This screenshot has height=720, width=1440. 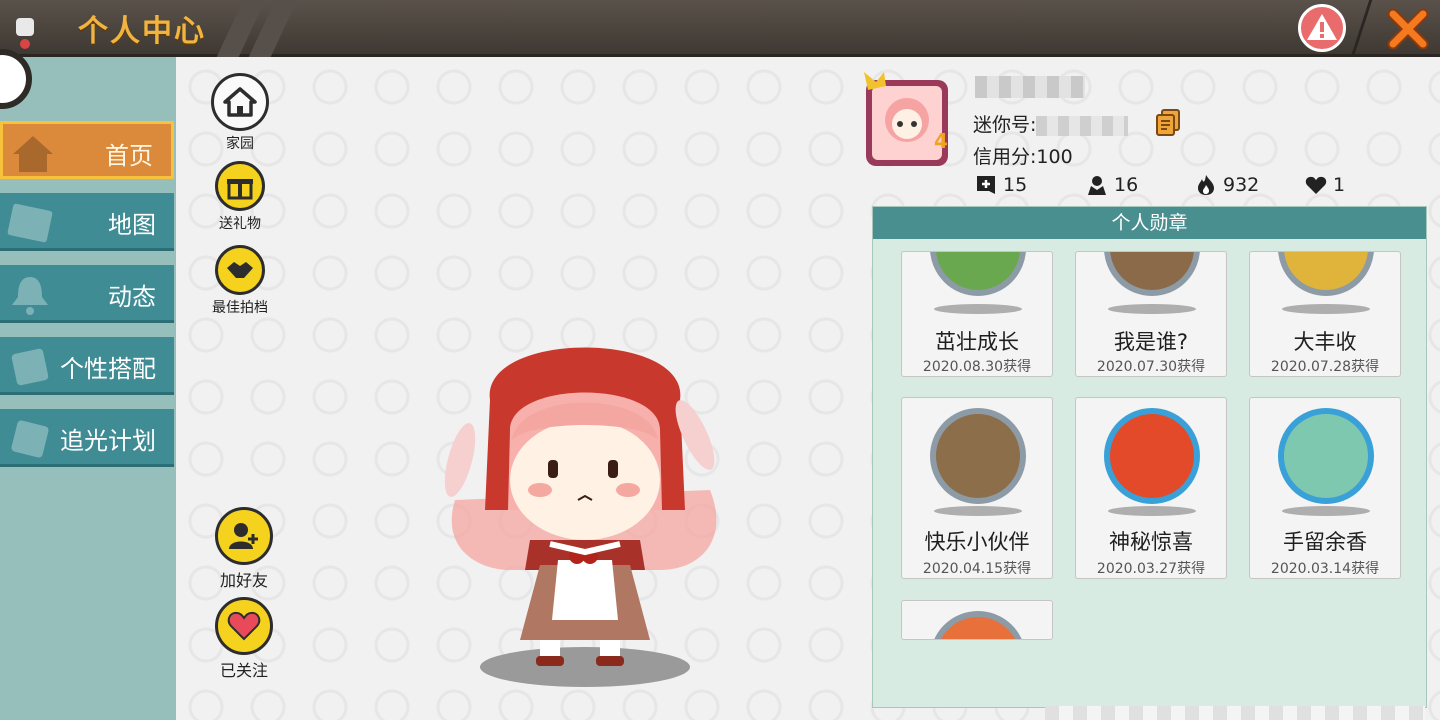 What do you see at coordinates (1151, 342) in the screenshot?
I see `medal-name: 我是谁?` at bounding box center [1151, 342].